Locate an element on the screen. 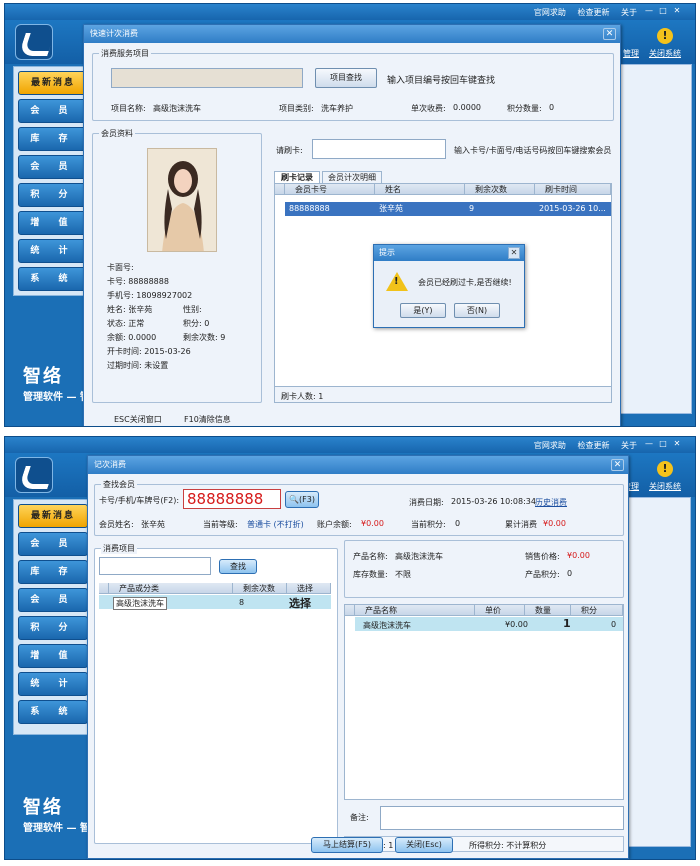 The width and height of the screenshot is (700, 866). member-photo is located at coordinates (182, 200).